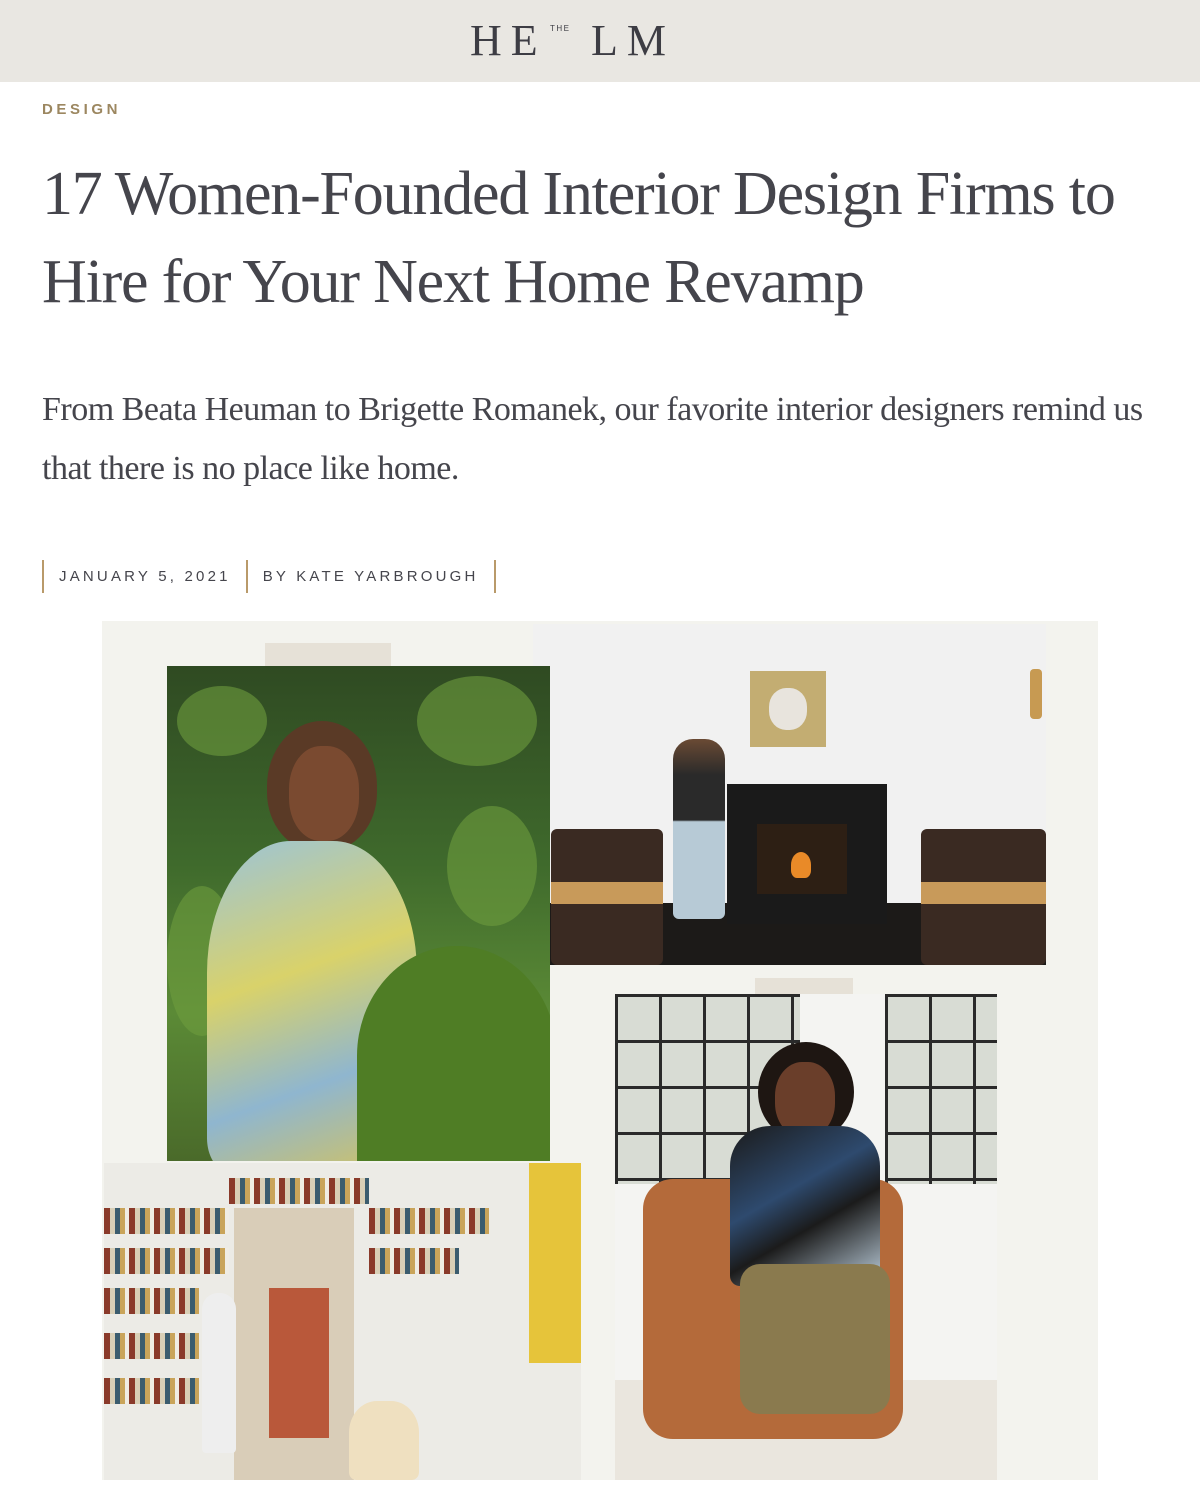 Image resolution: width=1200 pixels, height=1500 pixels. I want to click on garden-portrait-photo, so click(358, 913).